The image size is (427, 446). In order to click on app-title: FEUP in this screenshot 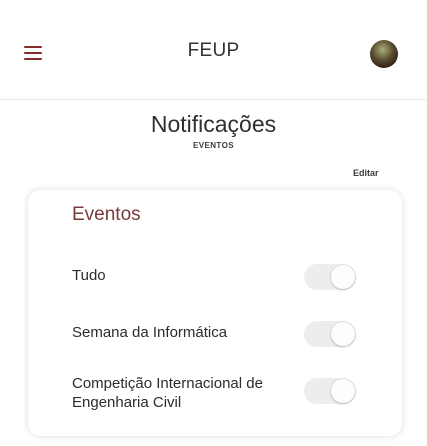, I will do `click(213, 50)`.